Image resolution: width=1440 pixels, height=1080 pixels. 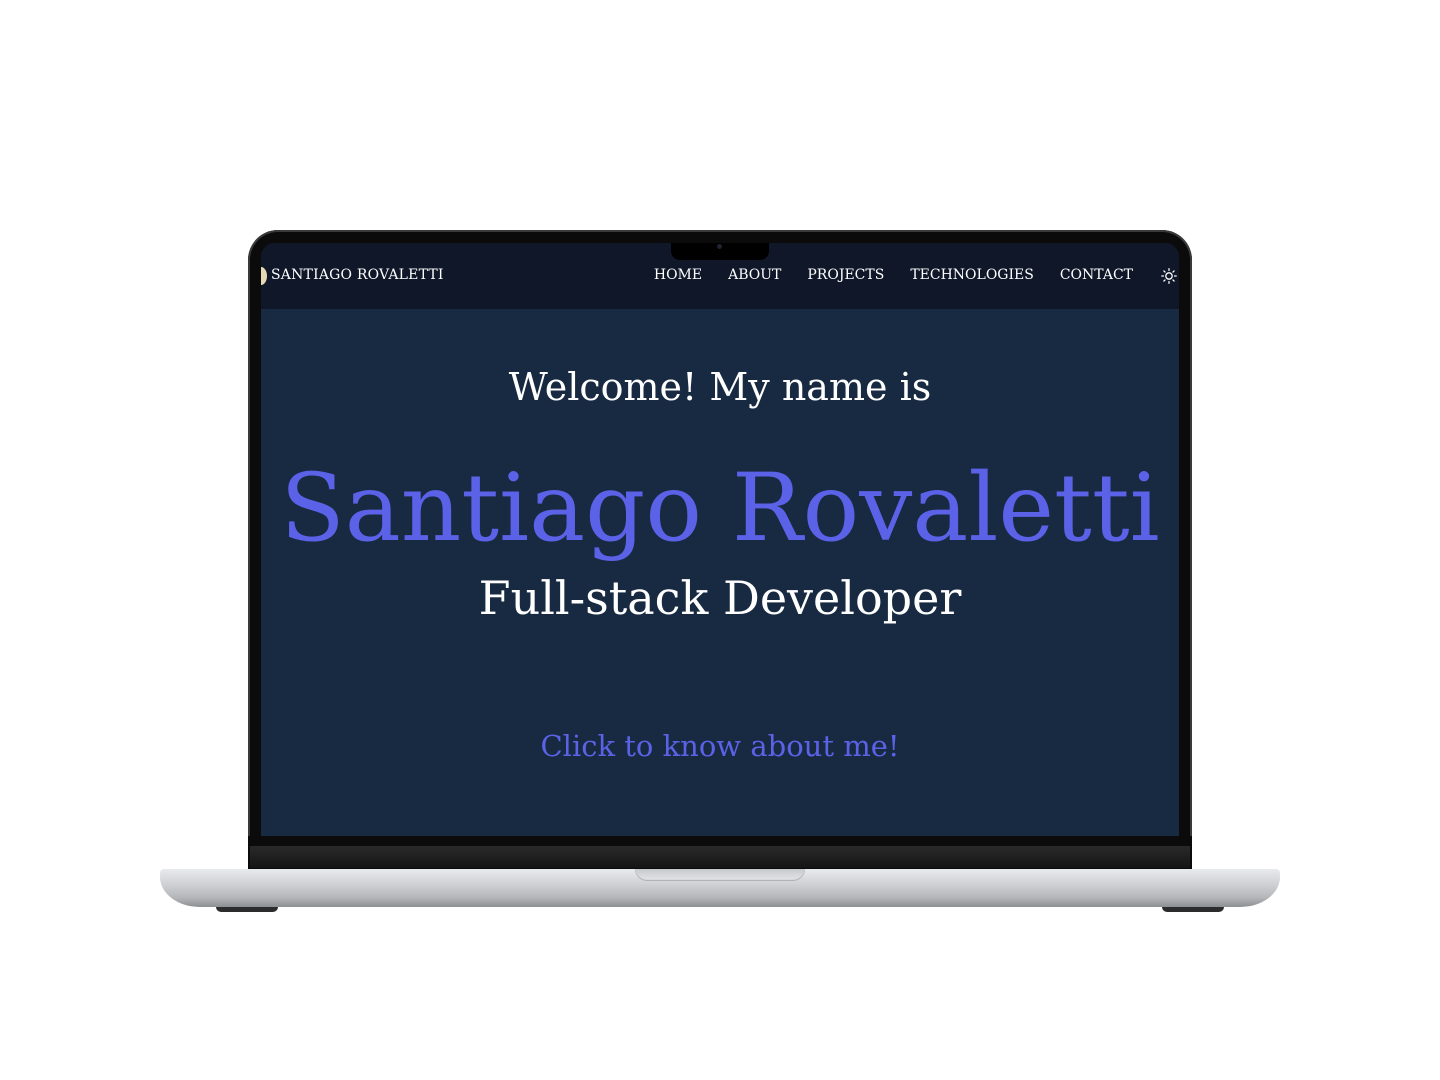 What do you see at coordinates (720, 387) in the screenshot?
I see `hero-greeting: Welcome! My name is` at bounding box center [720, 387].